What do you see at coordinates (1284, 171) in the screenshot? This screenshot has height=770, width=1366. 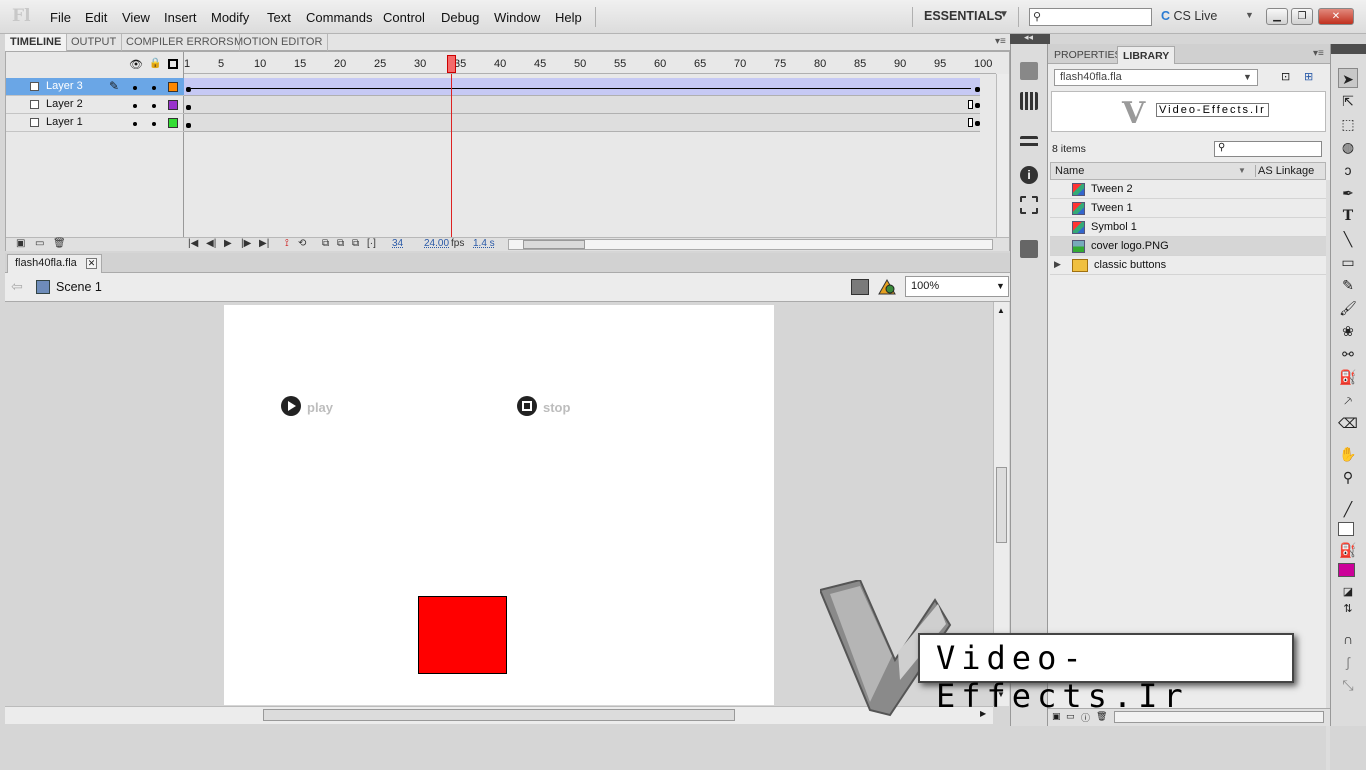 I see `column-as-linkage: AS Linkage` at bounding box center [1284, 171].